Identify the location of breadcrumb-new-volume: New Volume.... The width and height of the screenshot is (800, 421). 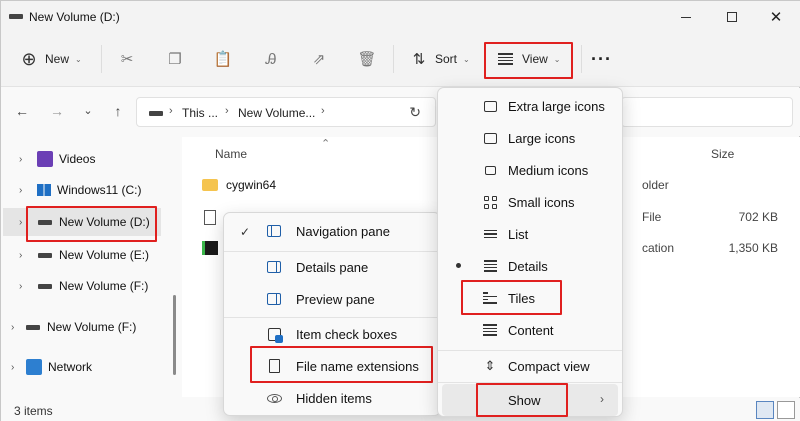
(276, 113).